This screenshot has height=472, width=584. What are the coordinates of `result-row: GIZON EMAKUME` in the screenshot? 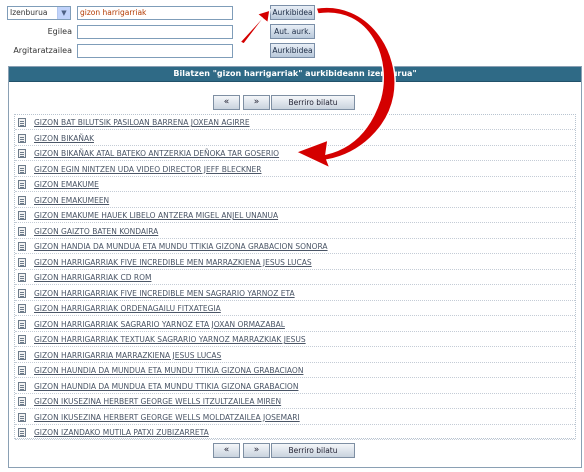 It's located at (295, 184).